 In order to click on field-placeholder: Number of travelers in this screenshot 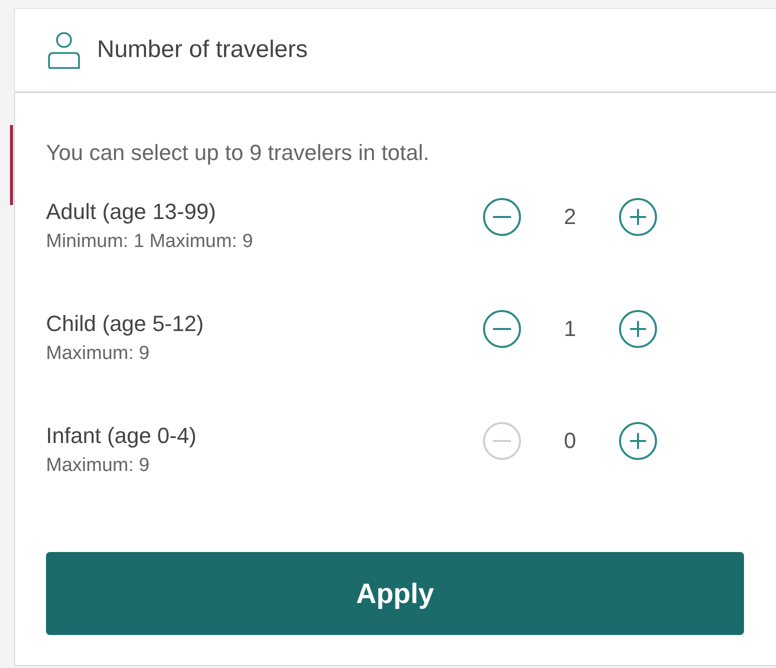, I will do `click(202, 50)`.